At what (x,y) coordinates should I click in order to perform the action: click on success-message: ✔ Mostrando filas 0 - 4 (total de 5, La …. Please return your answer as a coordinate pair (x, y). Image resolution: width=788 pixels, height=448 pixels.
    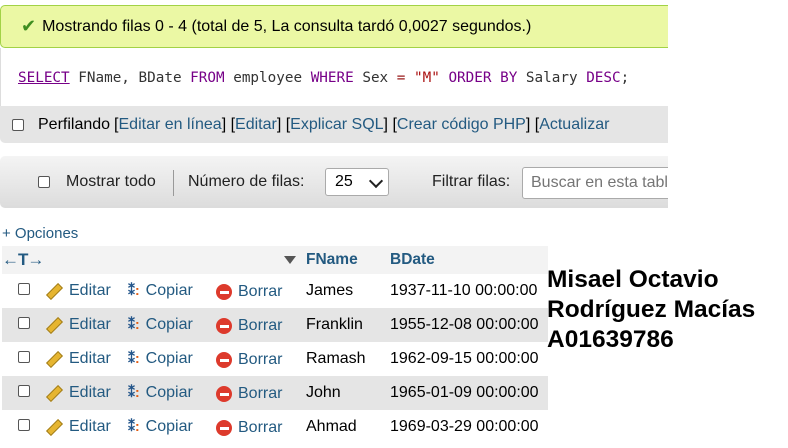
    Looking at the image, I should click on (334, 26).